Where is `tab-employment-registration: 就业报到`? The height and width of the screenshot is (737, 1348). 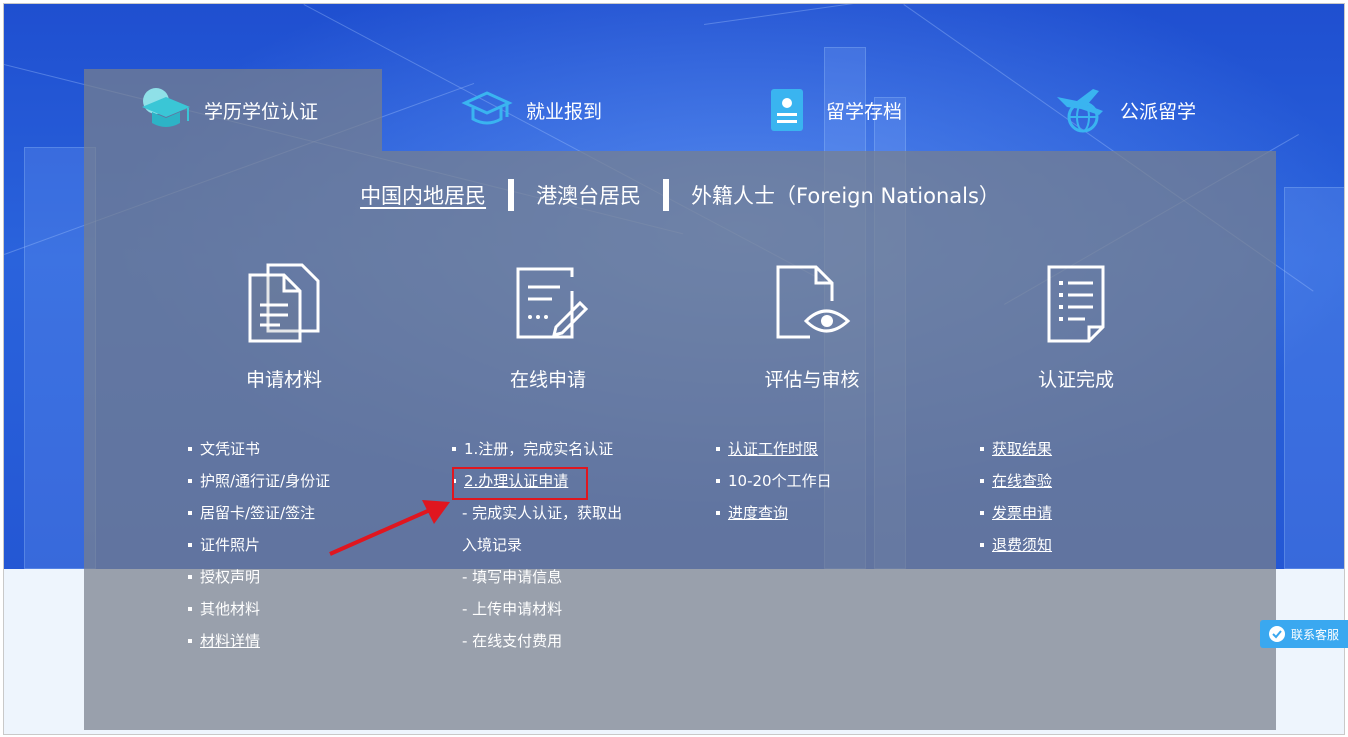 tab-employment-registration: 就业报到 is located at coordinates (568, 110).